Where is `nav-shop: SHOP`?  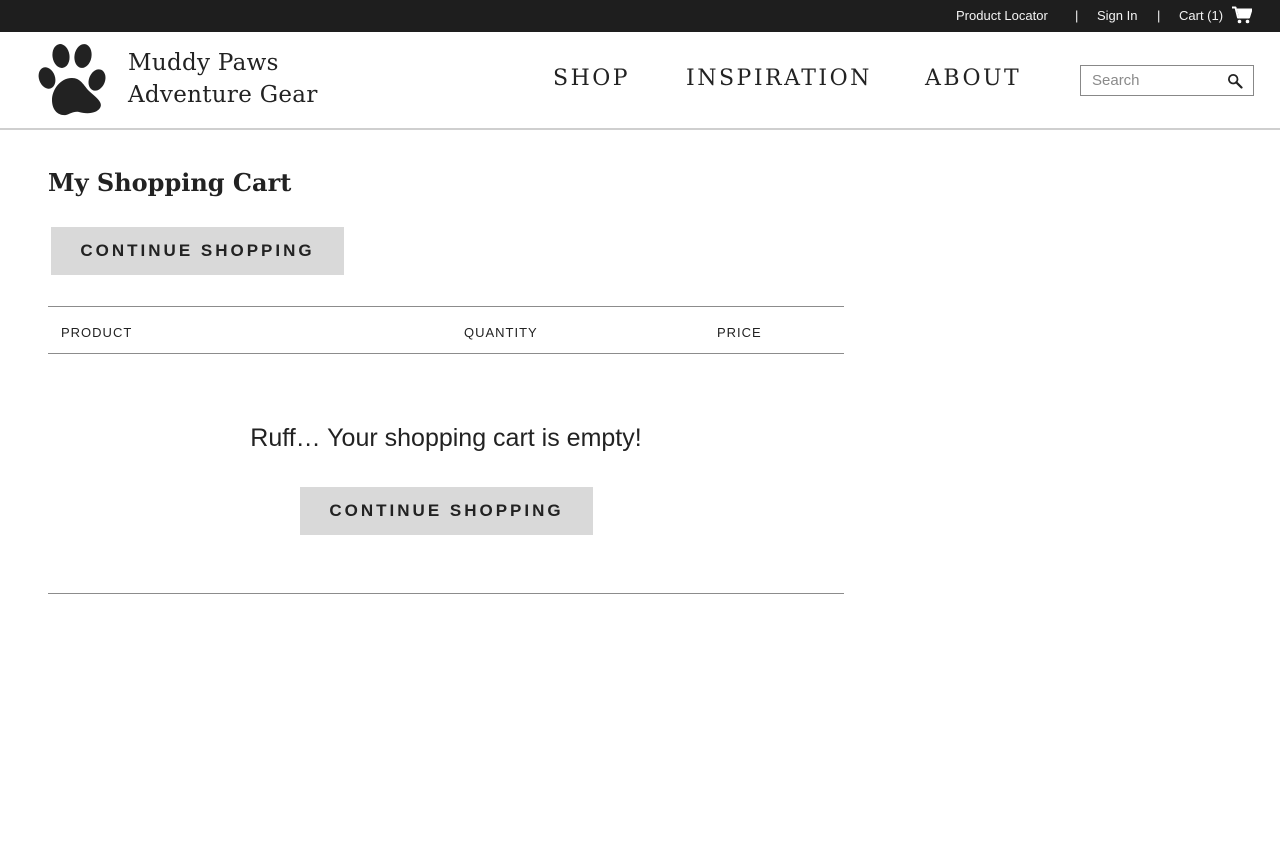
nav-shop: SHOP is located at coordinates (591, 78).